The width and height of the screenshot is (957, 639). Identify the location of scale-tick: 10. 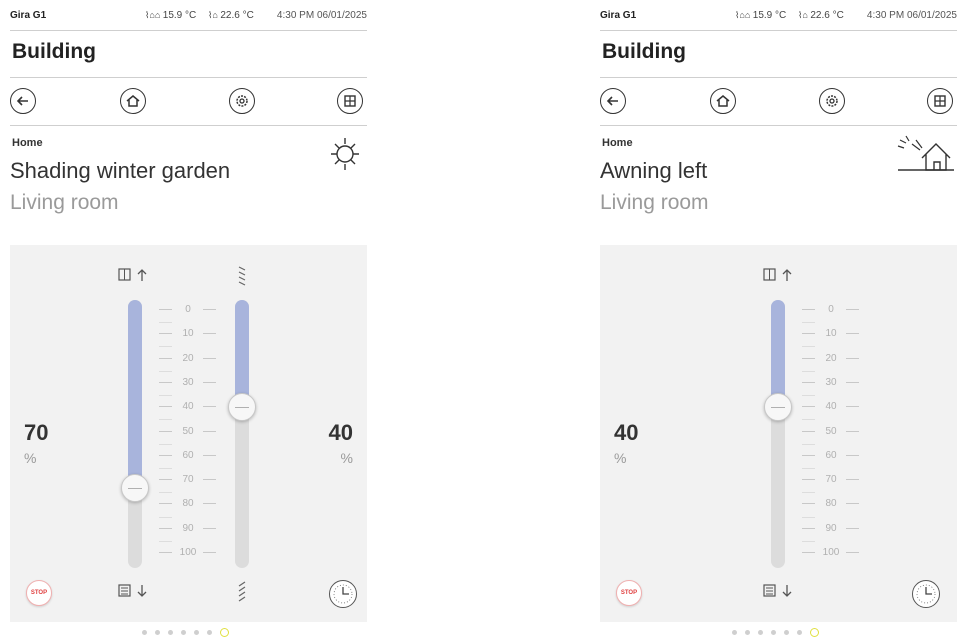
(189, 334).